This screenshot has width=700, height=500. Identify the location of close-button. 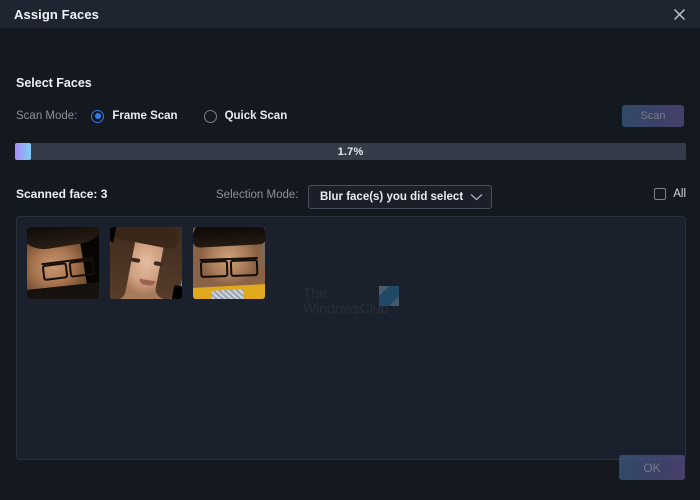
(679, 14).